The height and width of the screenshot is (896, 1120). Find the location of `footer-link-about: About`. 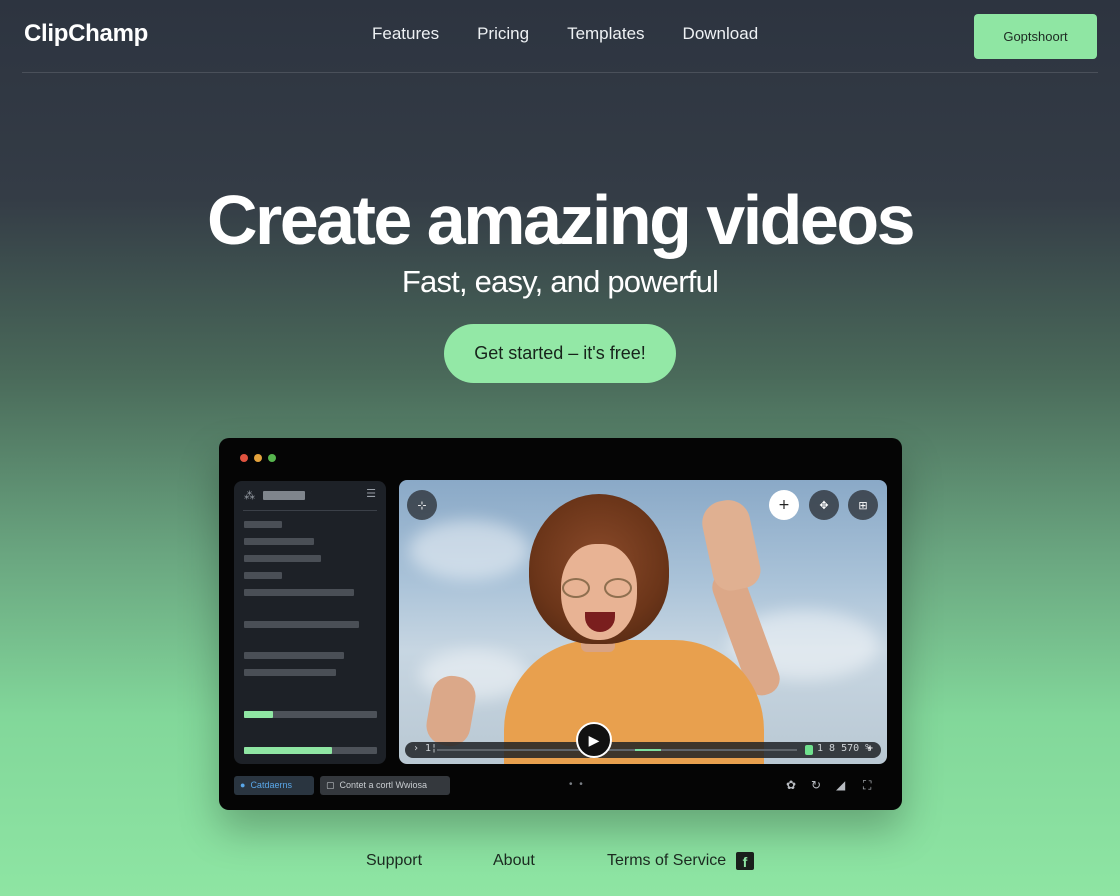

footer-link-about: About is located at coordinates (514, 861).